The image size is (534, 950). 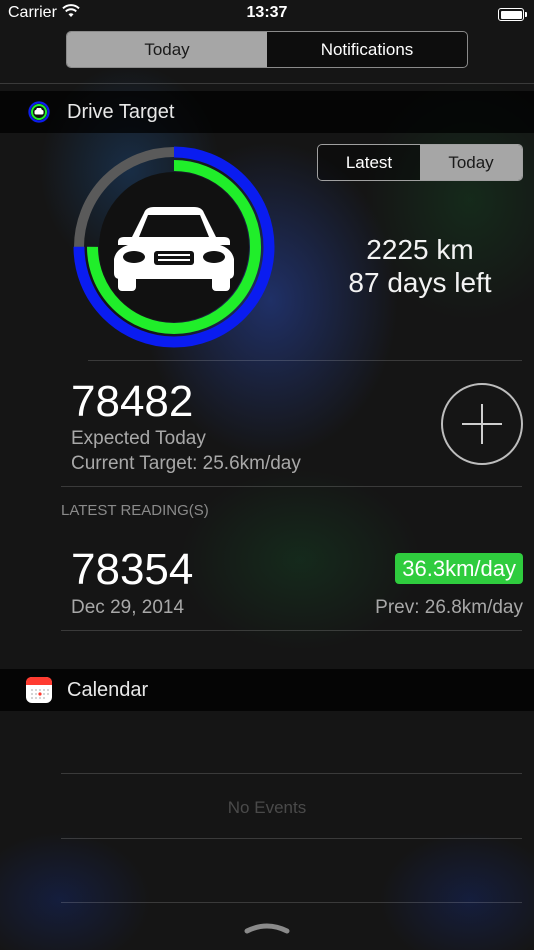 I want to click on car-icon, so click(x=174, y=250).